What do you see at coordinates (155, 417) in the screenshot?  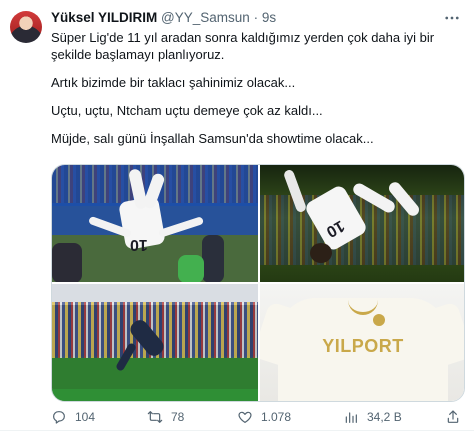 I see `retweet-icon` at bounding box center [155, 417].